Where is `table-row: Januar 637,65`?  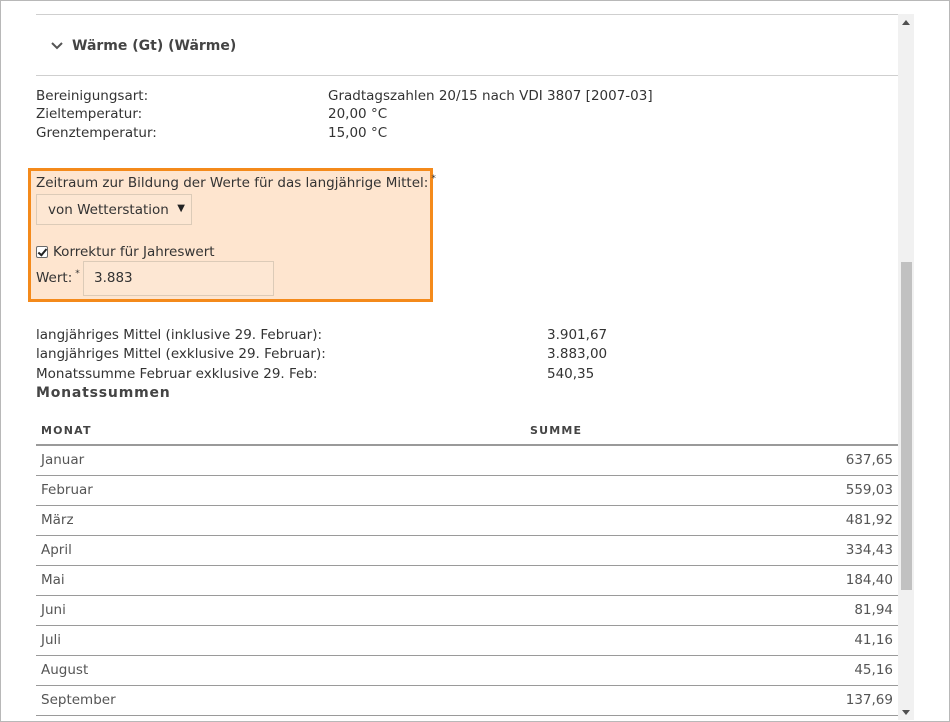
table-row: Januar 637,65 is located at coordinates (467, 461).